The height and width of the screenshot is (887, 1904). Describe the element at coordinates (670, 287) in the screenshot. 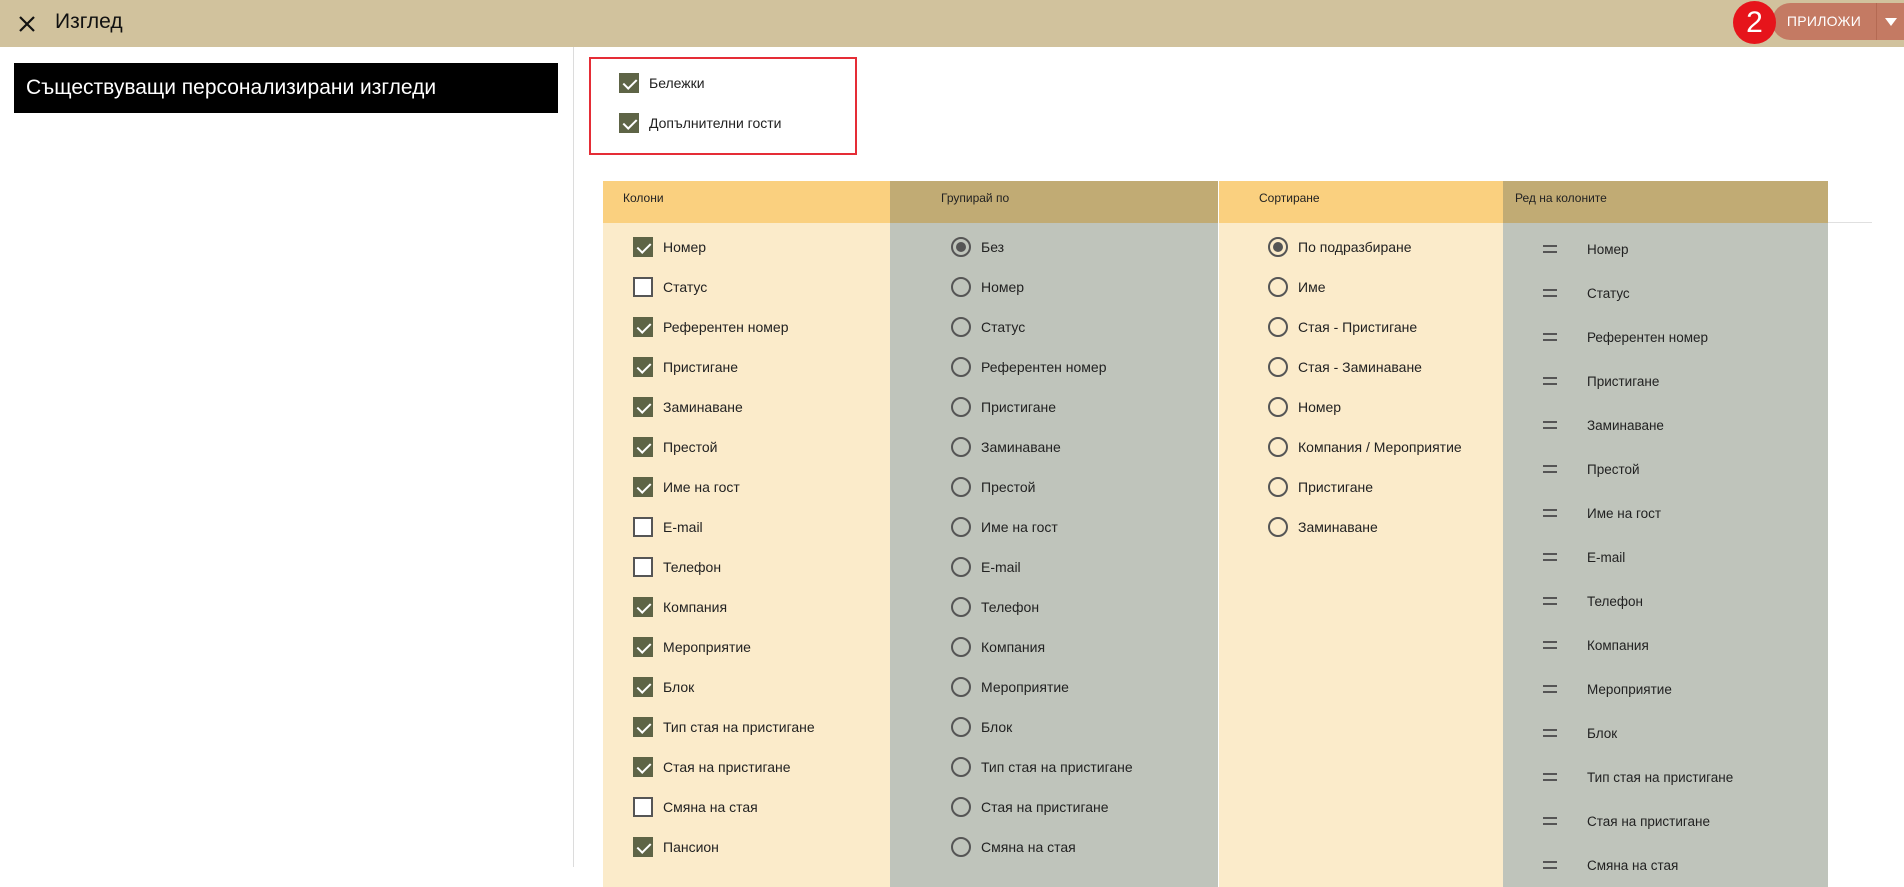

I see `column-toggle-item: Статус` at that location.